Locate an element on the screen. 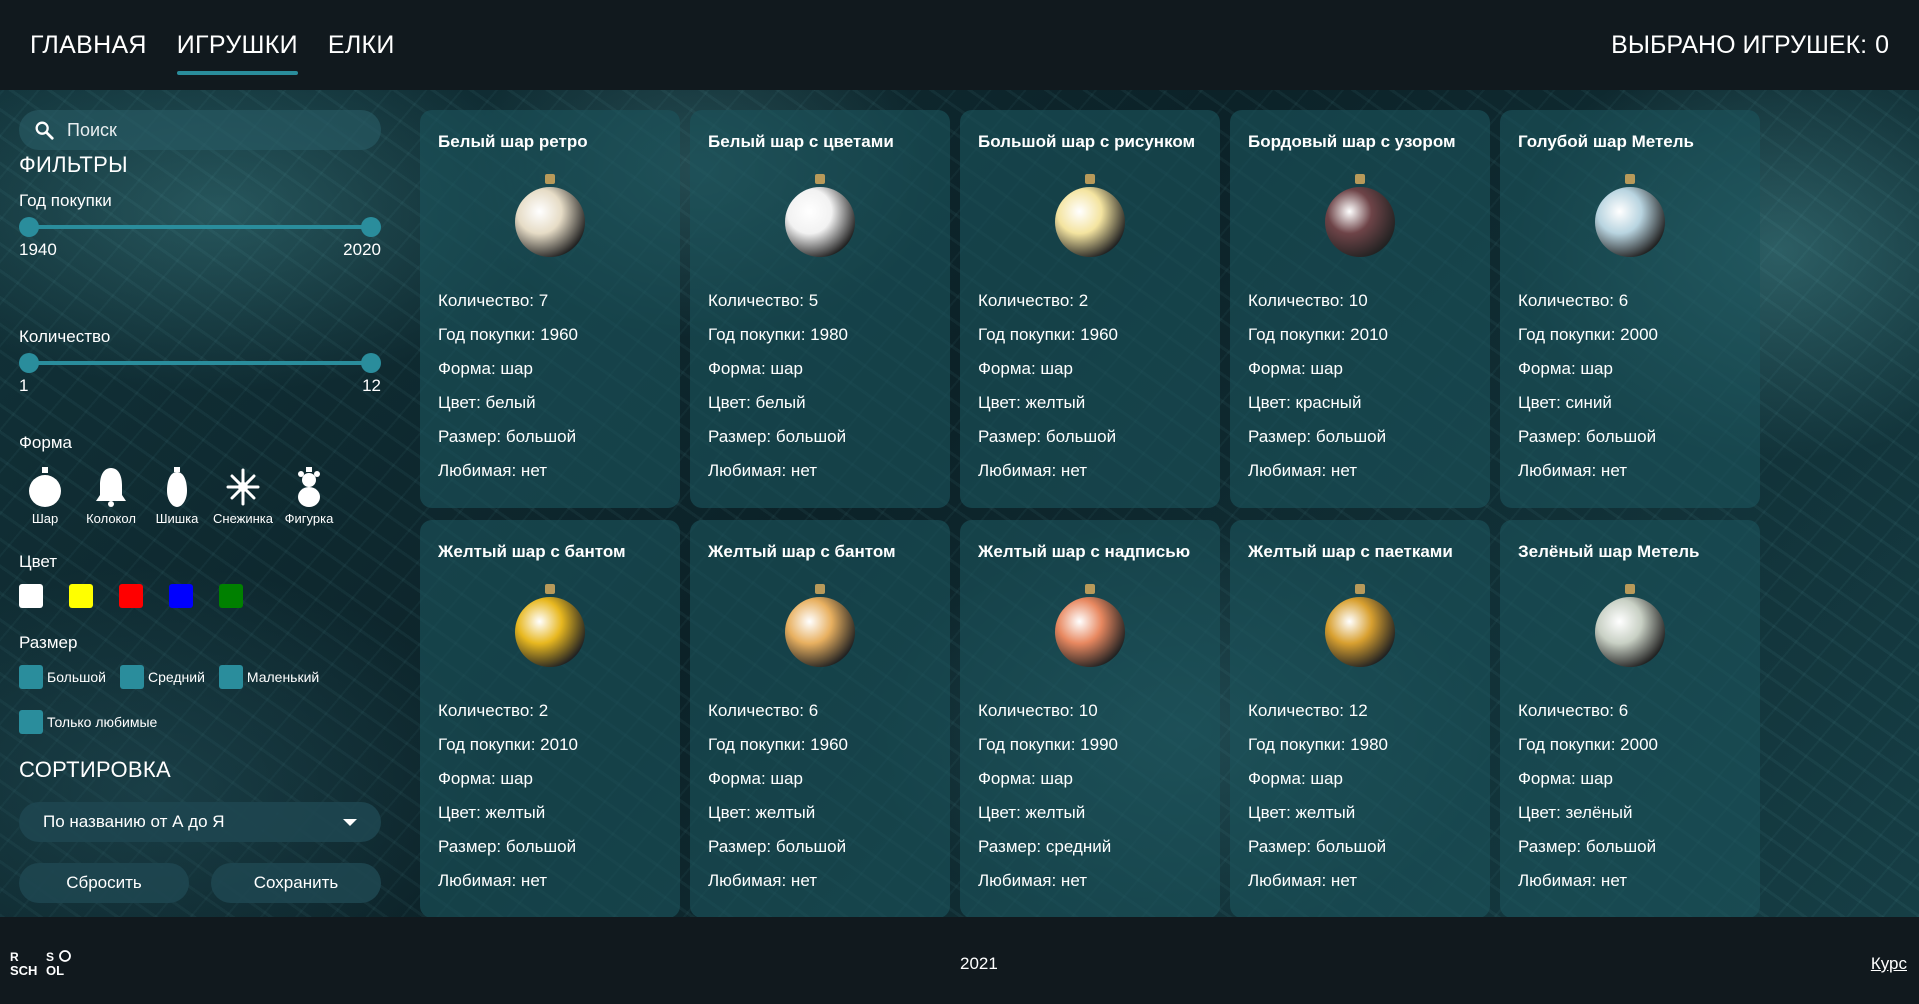  shape-filter-label: Форма is located at coordinates (45, 442).